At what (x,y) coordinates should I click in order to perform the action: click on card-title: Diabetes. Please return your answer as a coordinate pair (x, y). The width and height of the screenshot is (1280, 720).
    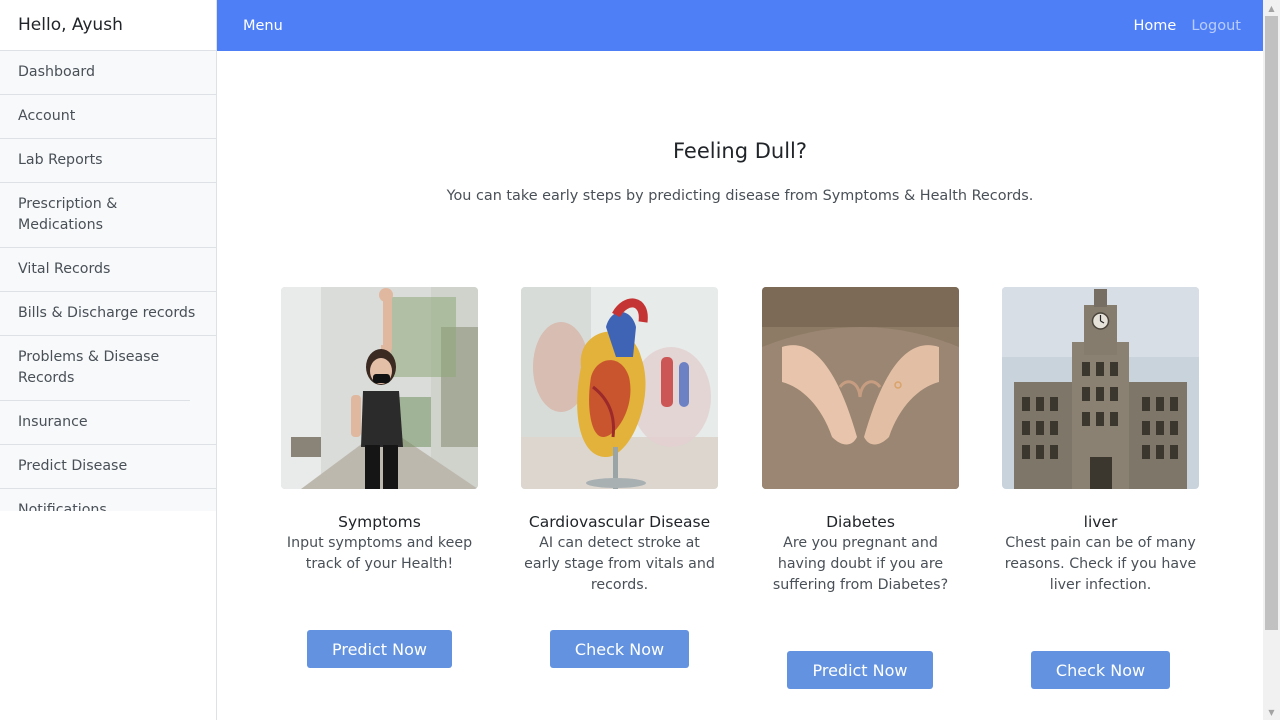
    Looking at the image, I should click on (860, 522).